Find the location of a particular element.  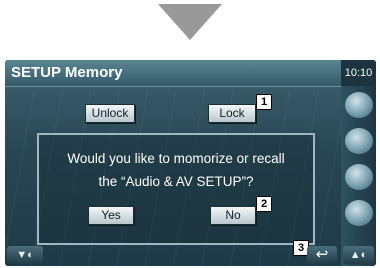

no-button: No is located at coordinates (233, 215).